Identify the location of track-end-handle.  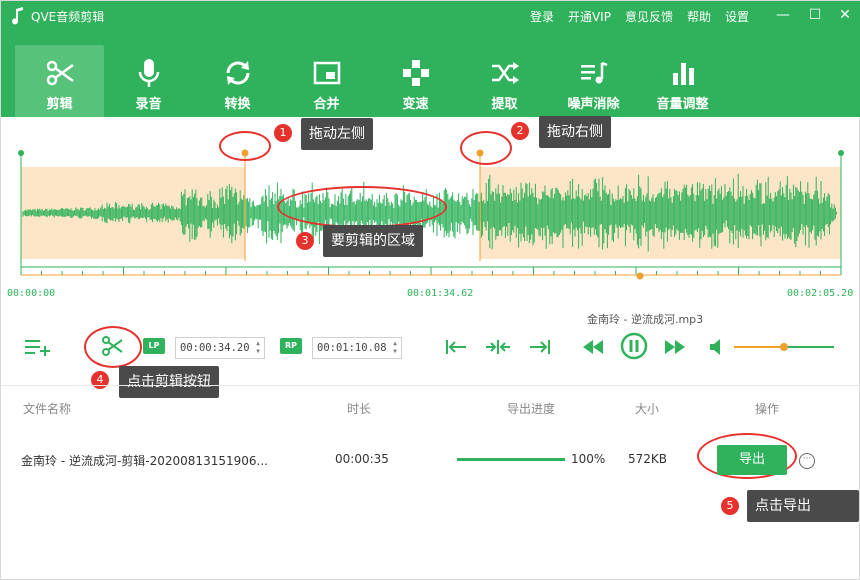
(841, 153).